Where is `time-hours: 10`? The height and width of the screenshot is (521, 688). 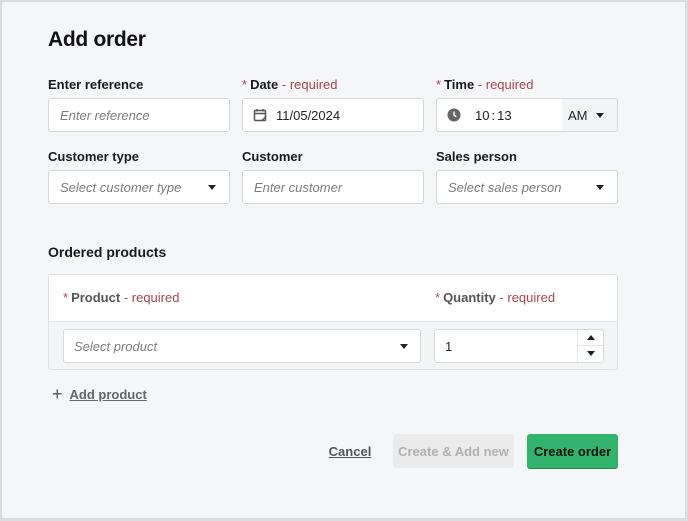
time-hours: 10 is located at coordinates (482, 115).